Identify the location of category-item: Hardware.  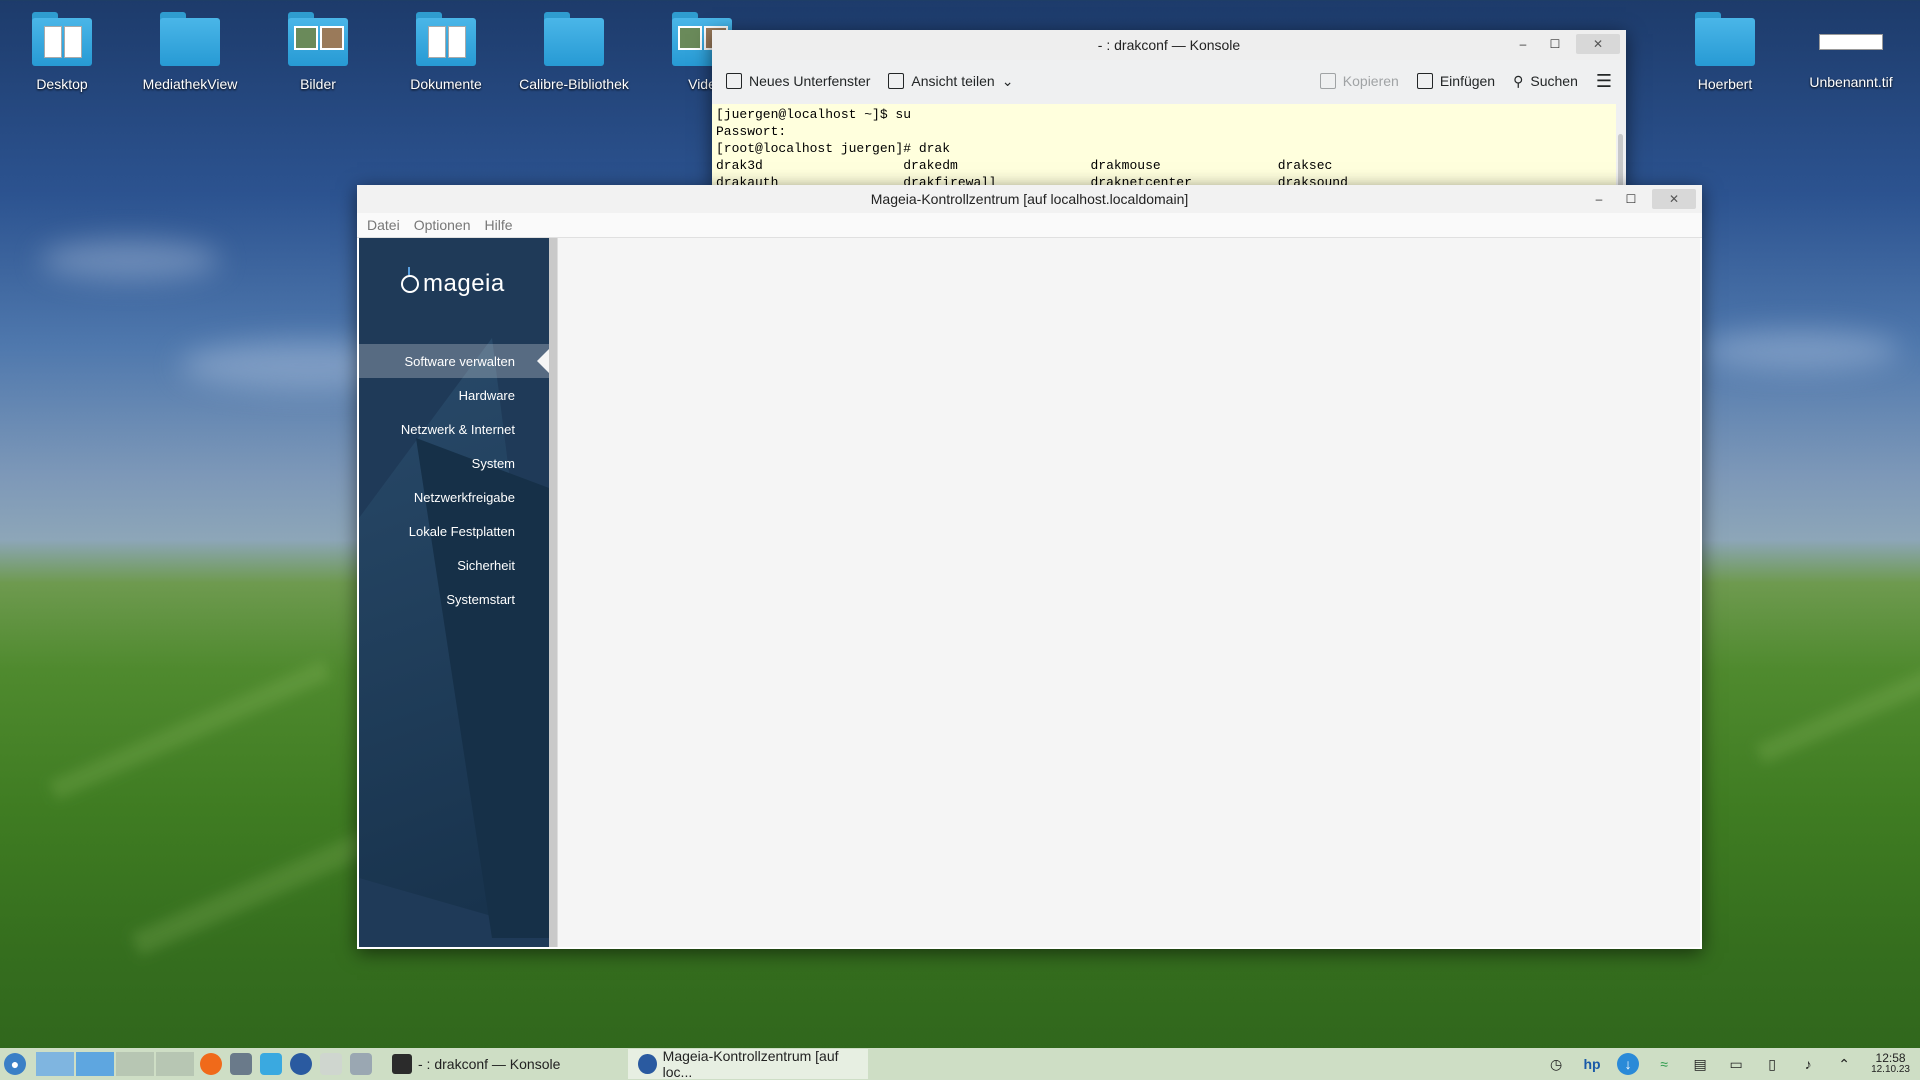
(454, 395).